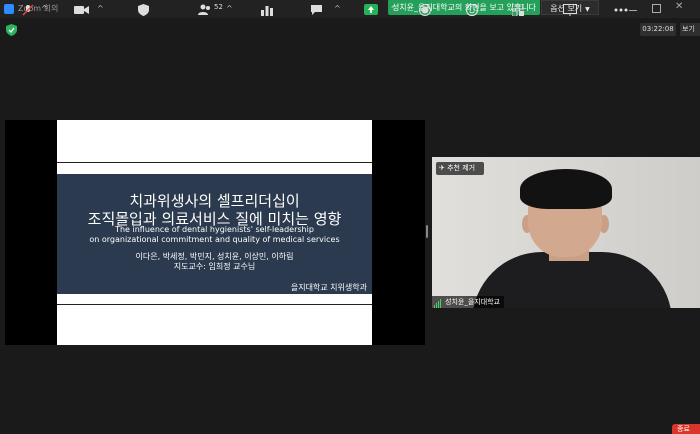  Describe the element at coordinates (658, 29) in the screenshot. I see `meeting-timer: 03:22:08` at that location.